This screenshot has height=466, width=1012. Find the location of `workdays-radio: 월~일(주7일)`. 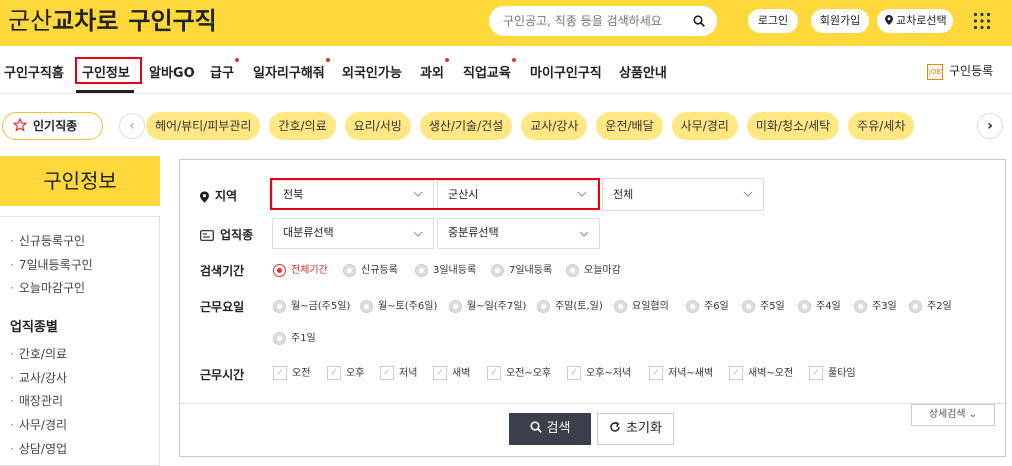

workdays-radio: 월~일(주7일) is located at coordinates (487, 305).